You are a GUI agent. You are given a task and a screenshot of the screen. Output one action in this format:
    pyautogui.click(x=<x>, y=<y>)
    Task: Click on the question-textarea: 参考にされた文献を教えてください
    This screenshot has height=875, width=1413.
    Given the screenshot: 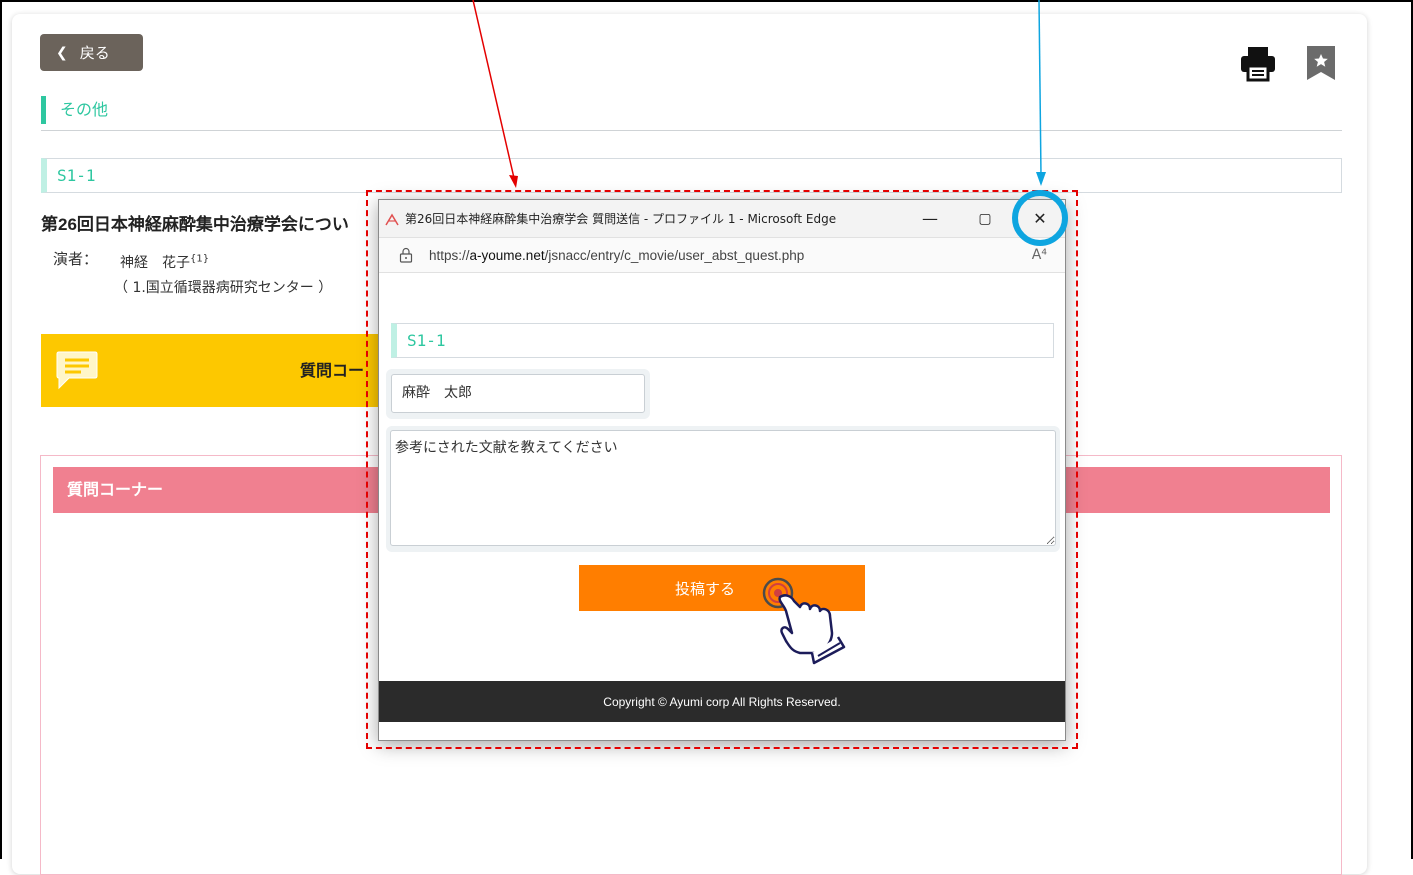 What is the action you would take?
    pyautogui.click(x=723, y=488)
    